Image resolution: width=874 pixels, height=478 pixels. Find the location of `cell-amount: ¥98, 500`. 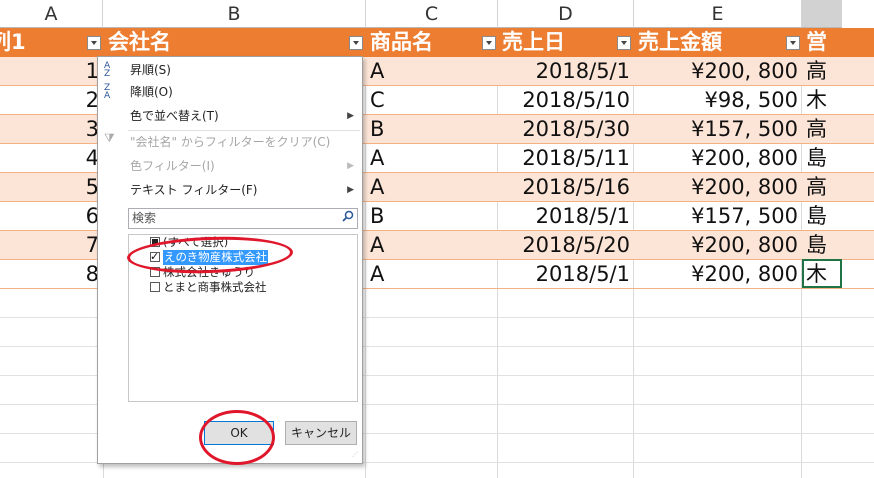

cell-amount: ¥98, 500 is located at coordinates (718, 100).